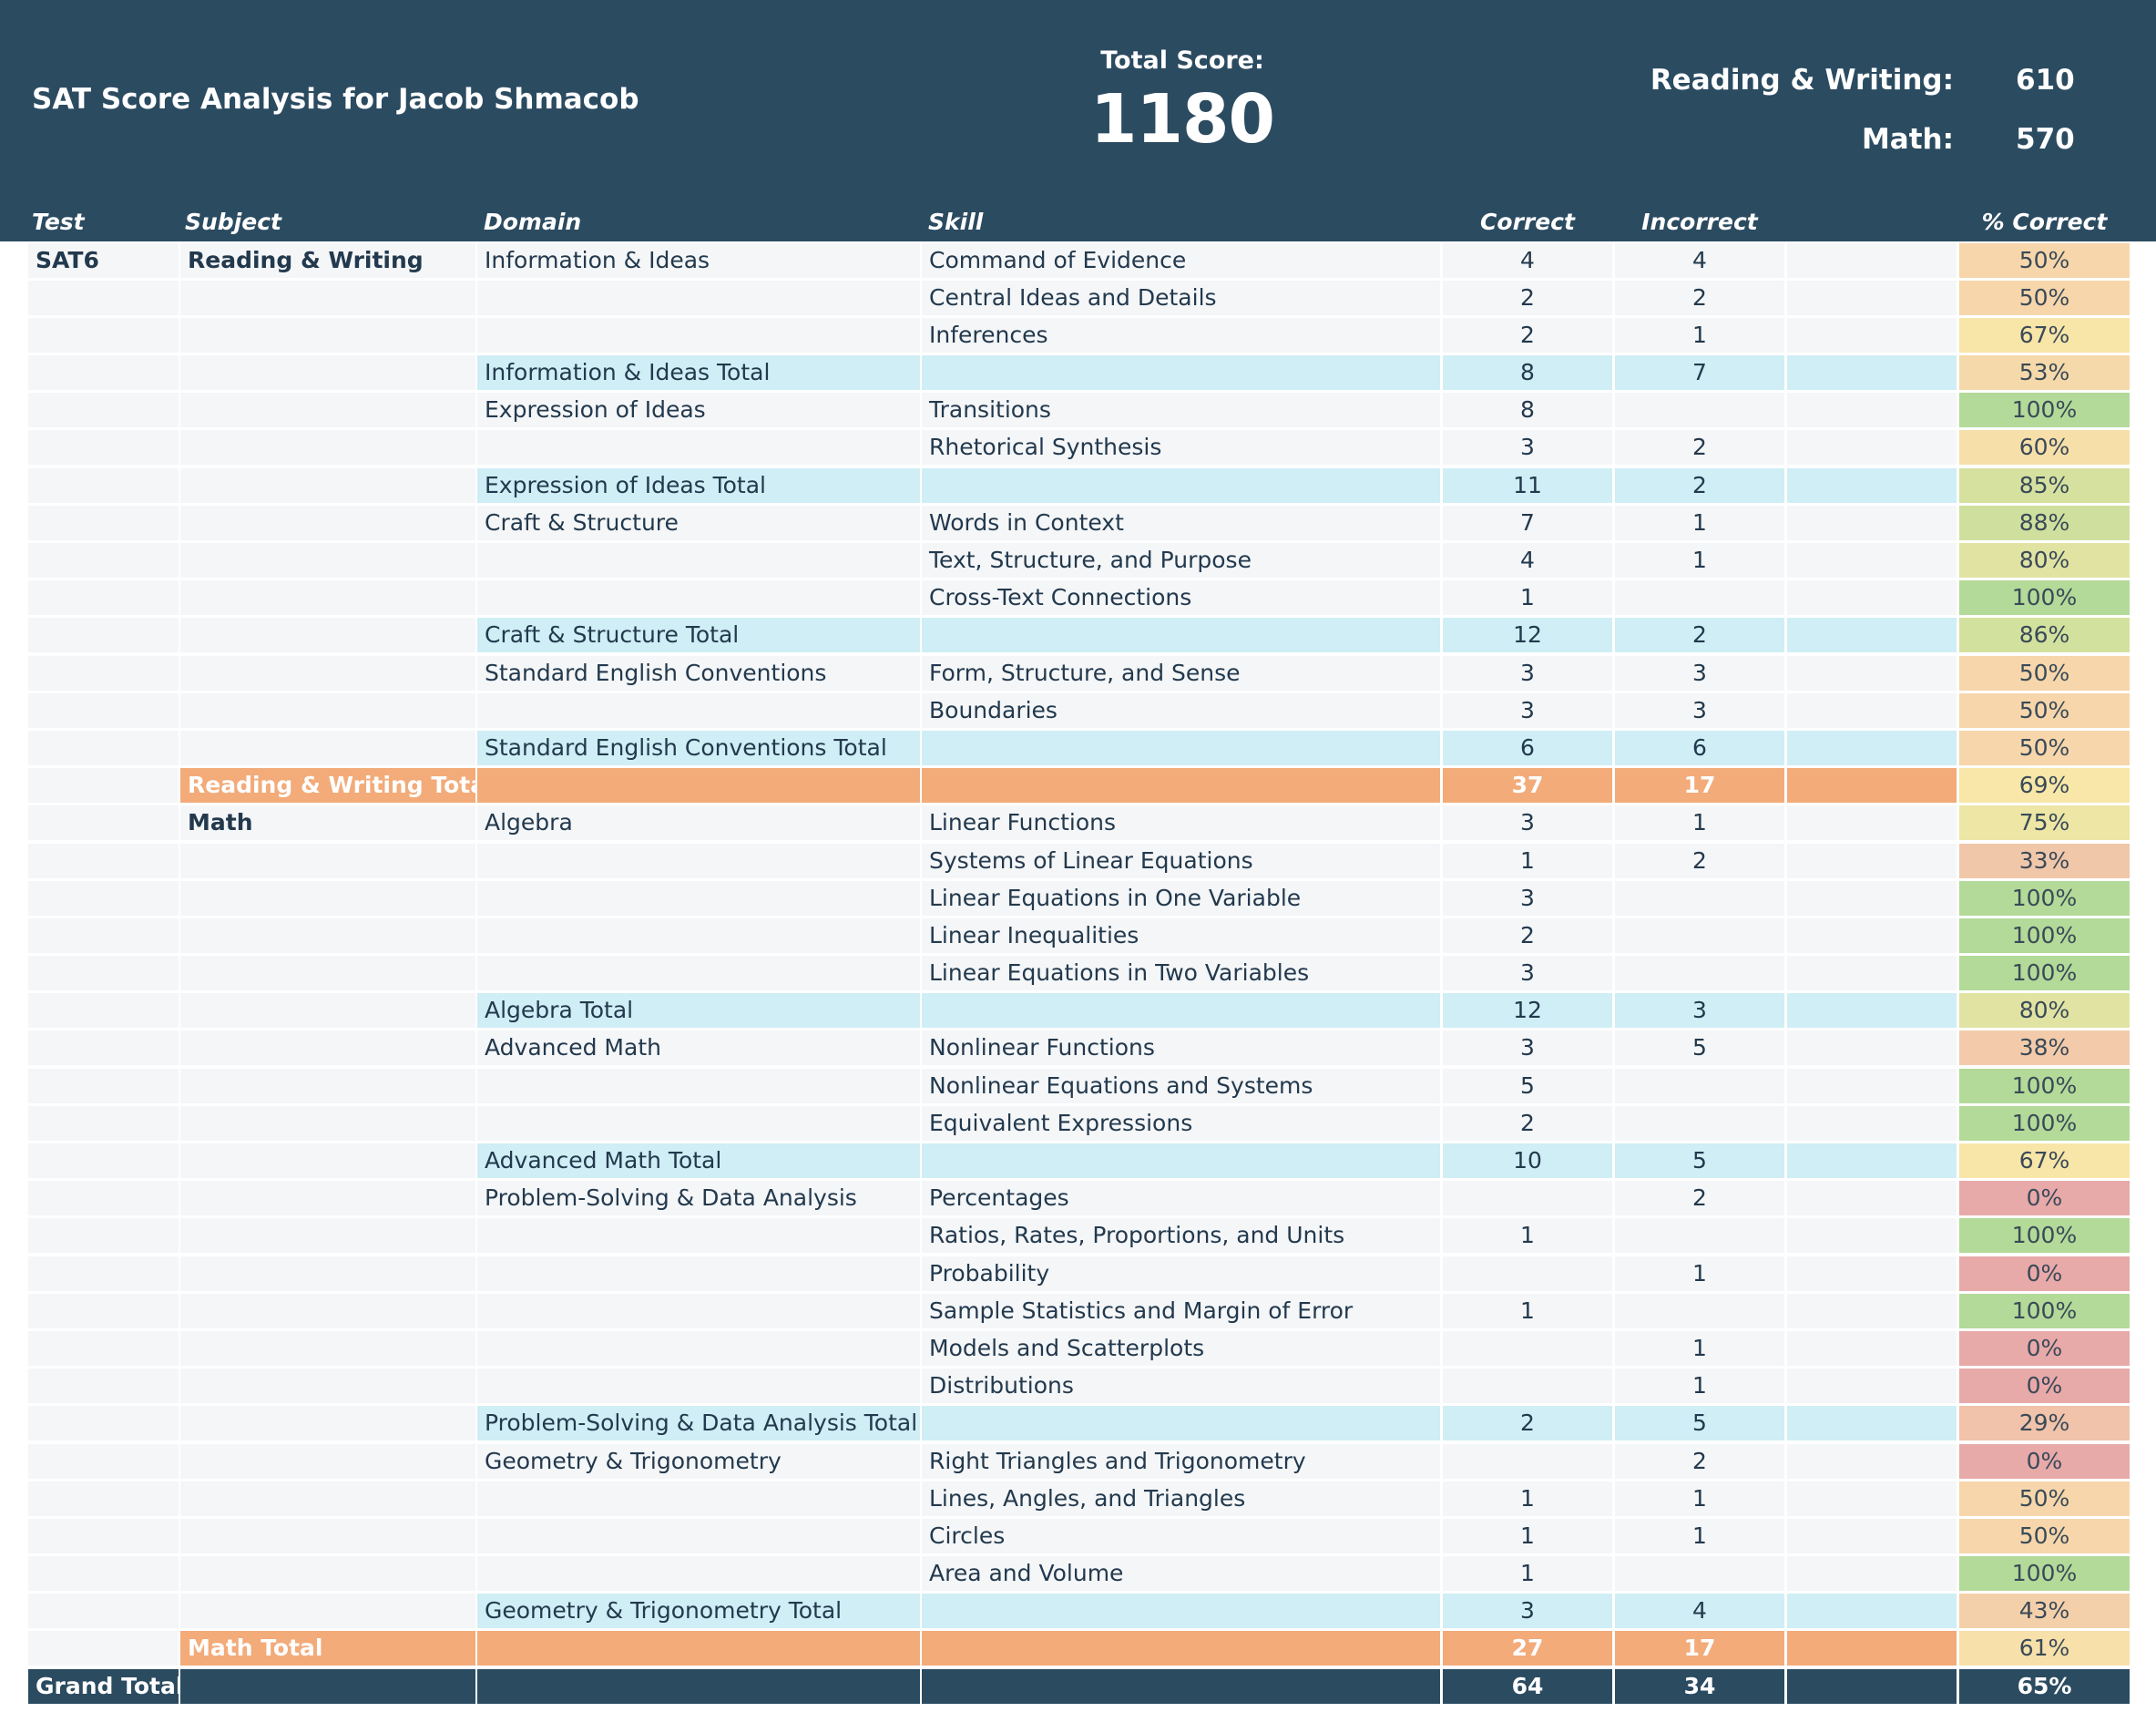 Image resolution: width=2156 pixels, height=1712 pixels. Describe the element at coordinates (1181, 523) in the screenshot. I see `cell-skill: Words in Context` at that location.